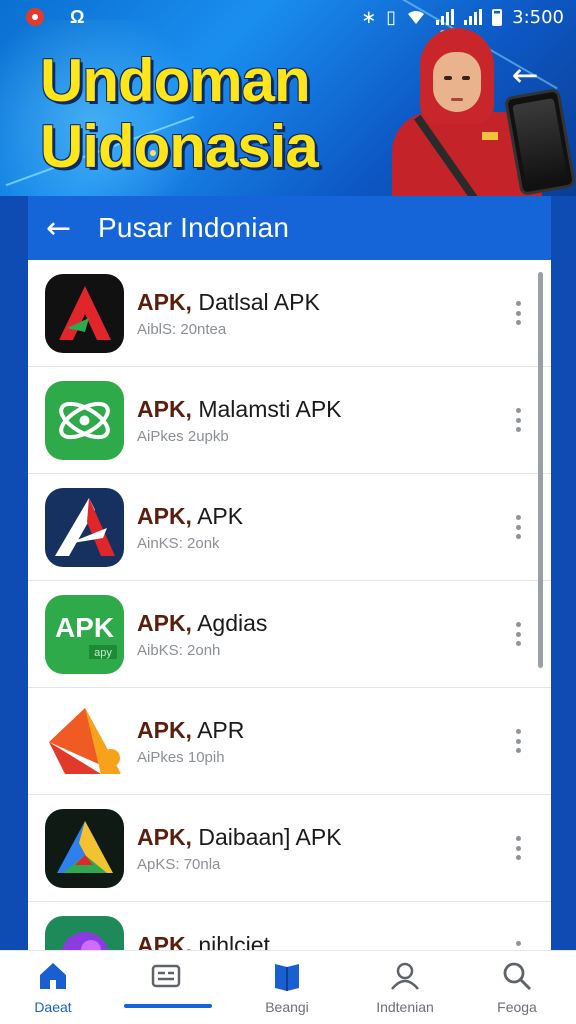 Image resolution: width=576 pixels, height=1024 pixels. Describe the element at coordinates (289, 634) in the screenshot. I see `list-item: APK apy APK, Agdias AibKS: 2onh` at that location.